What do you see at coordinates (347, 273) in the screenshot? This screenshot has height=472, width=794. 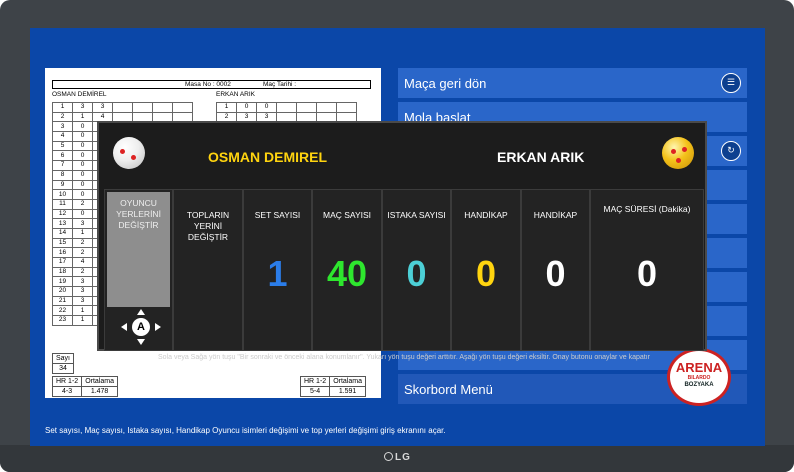 I see `match-count-value: 40` at bounding box center [347, 273].